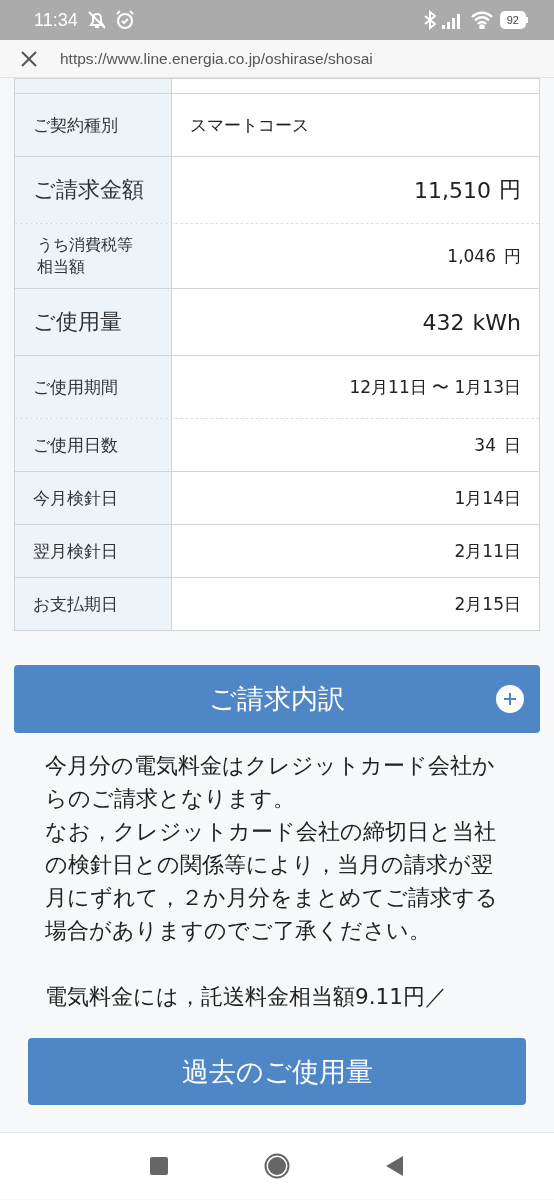 This screenshot has width=554, height=1200. Describe the element at coordinates (467, 190) in the screenshot. I see `row-value: 11,510 円` at that location.